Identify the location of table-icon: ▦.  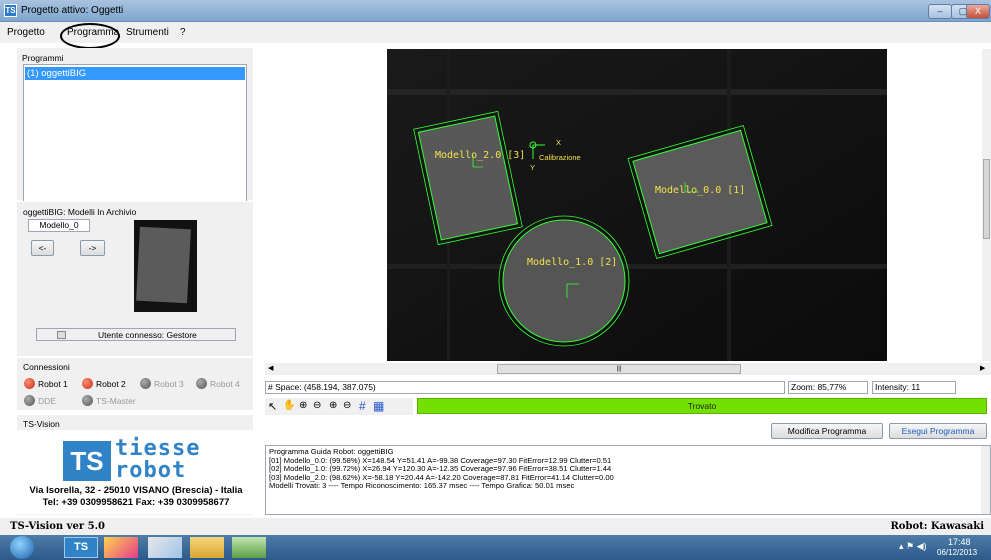
(378, 406).